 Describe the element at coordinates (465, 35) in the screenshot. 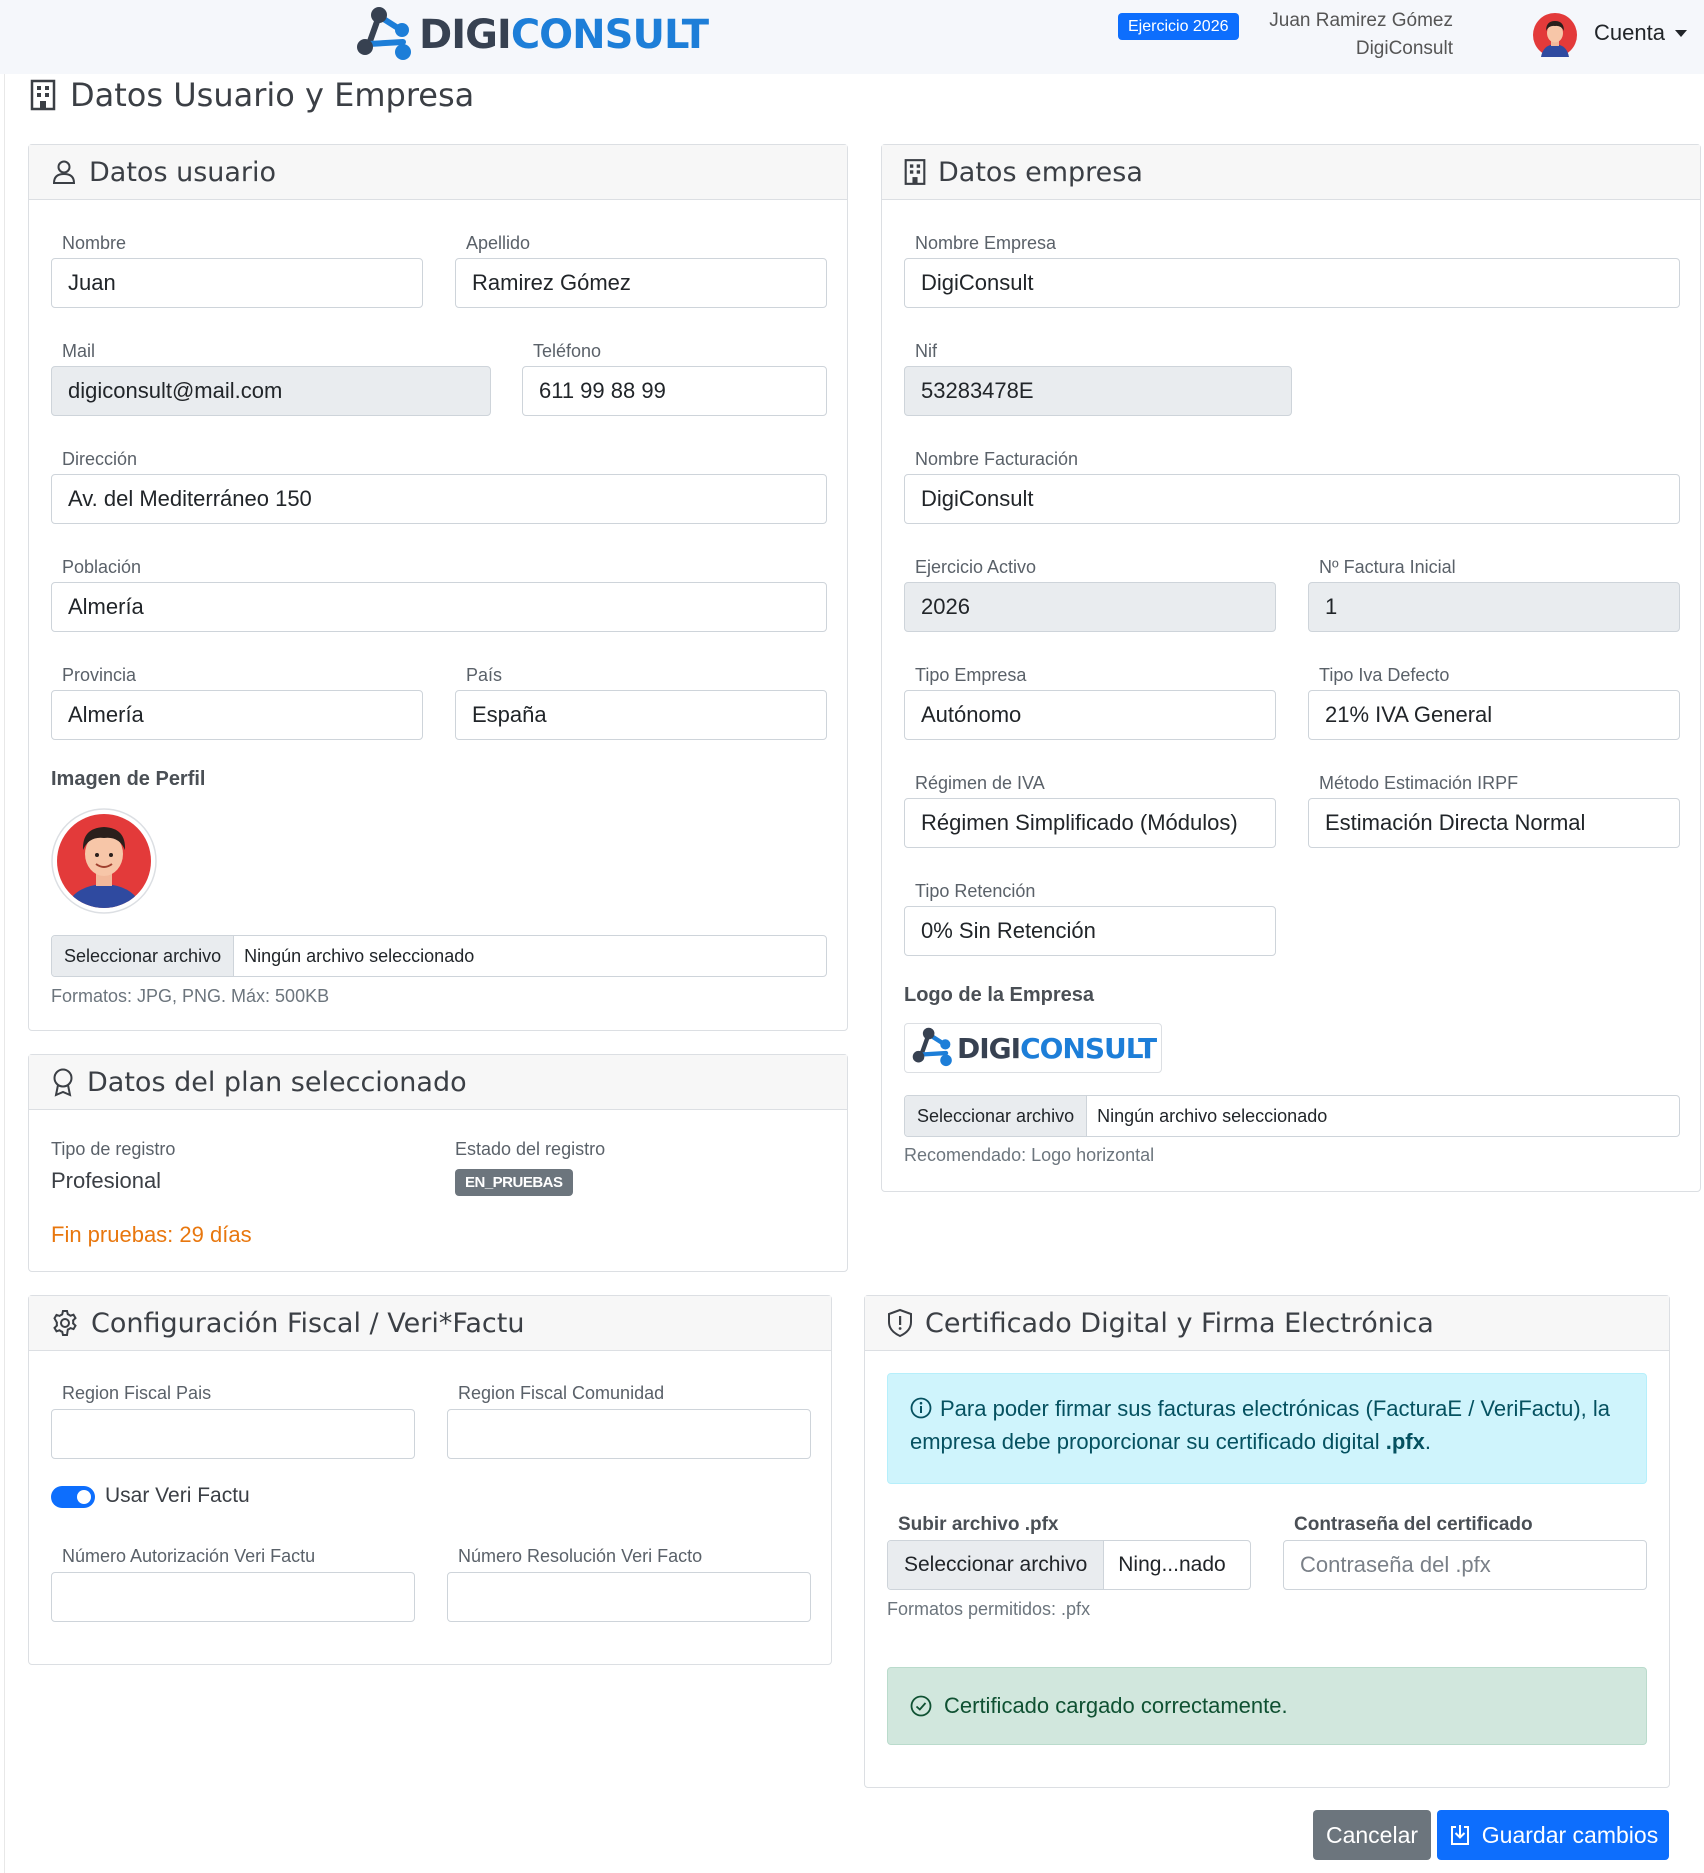

I see `logo-text-digi: DIGI` at that location.